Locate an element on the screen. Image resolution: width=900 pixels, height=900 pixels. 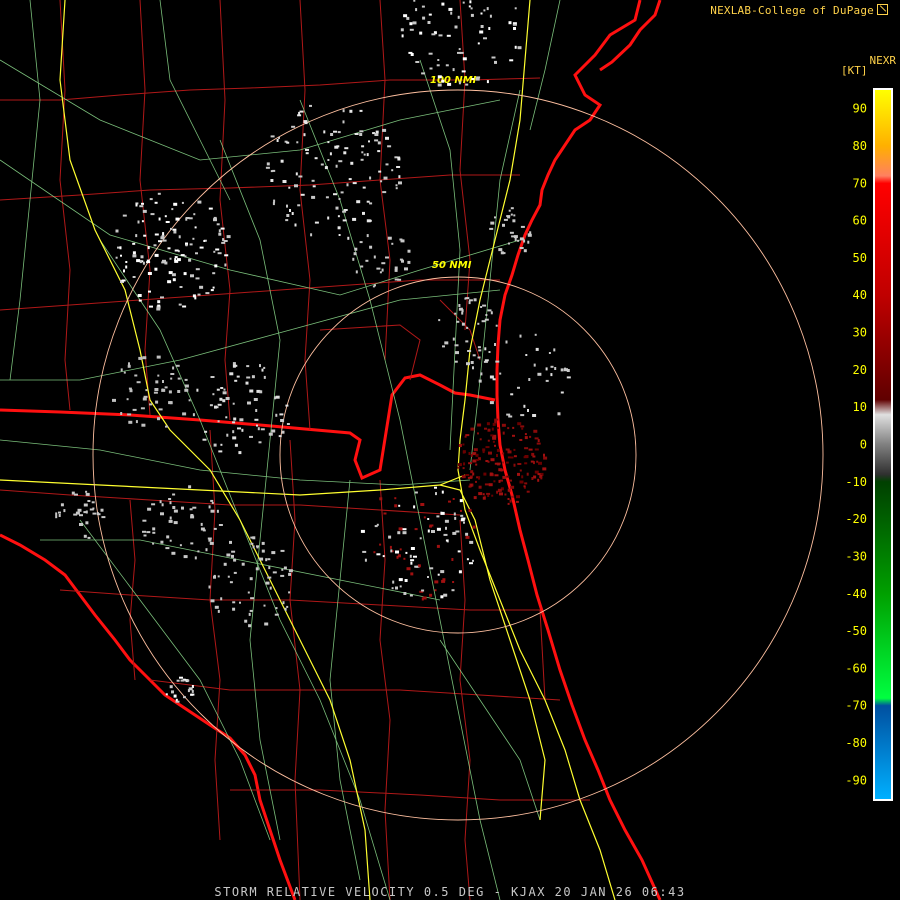
colorbar-units: [KT] is located at coordinates (854, 70).